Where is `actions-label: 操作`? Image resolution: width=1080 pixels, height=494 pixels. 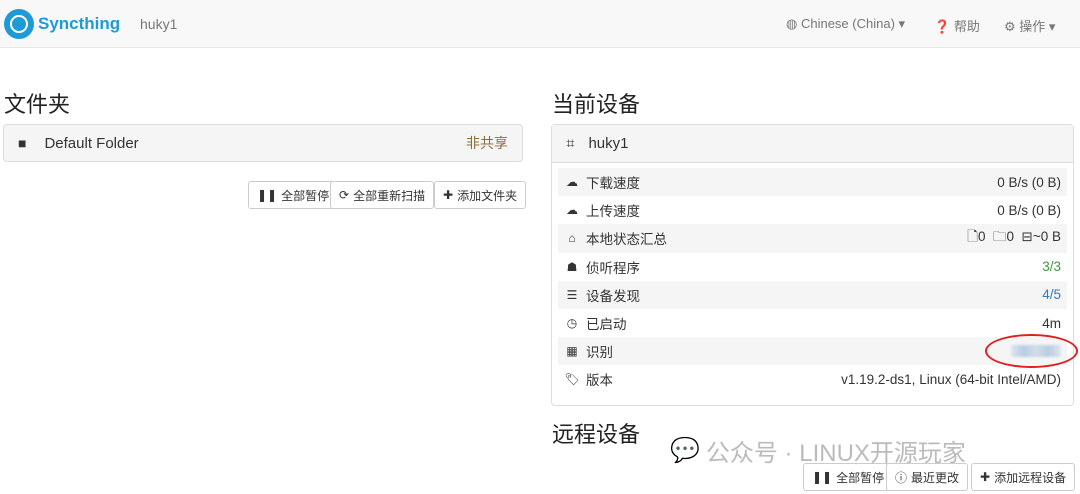 actions-label: 操作 is located at coordinates (1032, 26).